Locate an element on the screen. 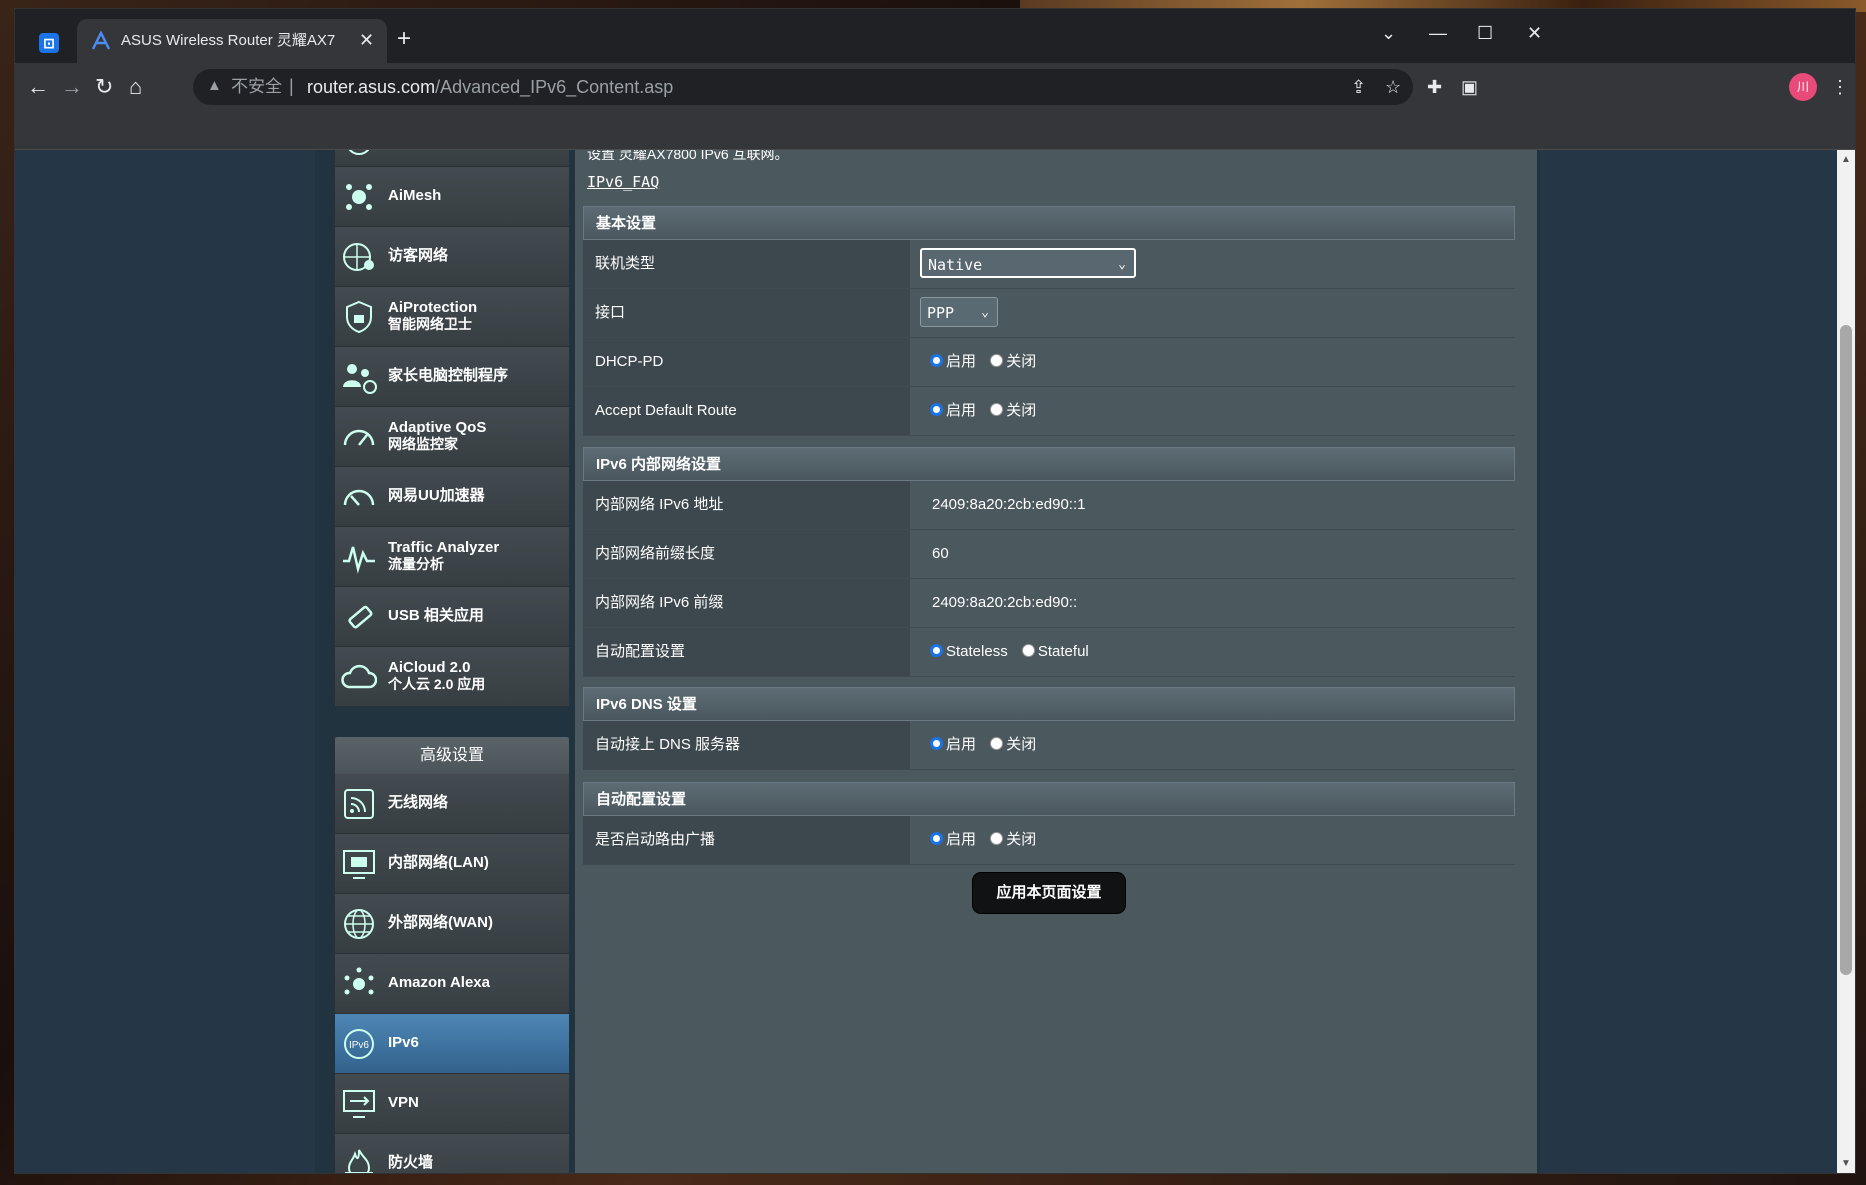 The image size is (1866, 1185). side-panel-icon: ▣ is located at coordinates (1469, 87).